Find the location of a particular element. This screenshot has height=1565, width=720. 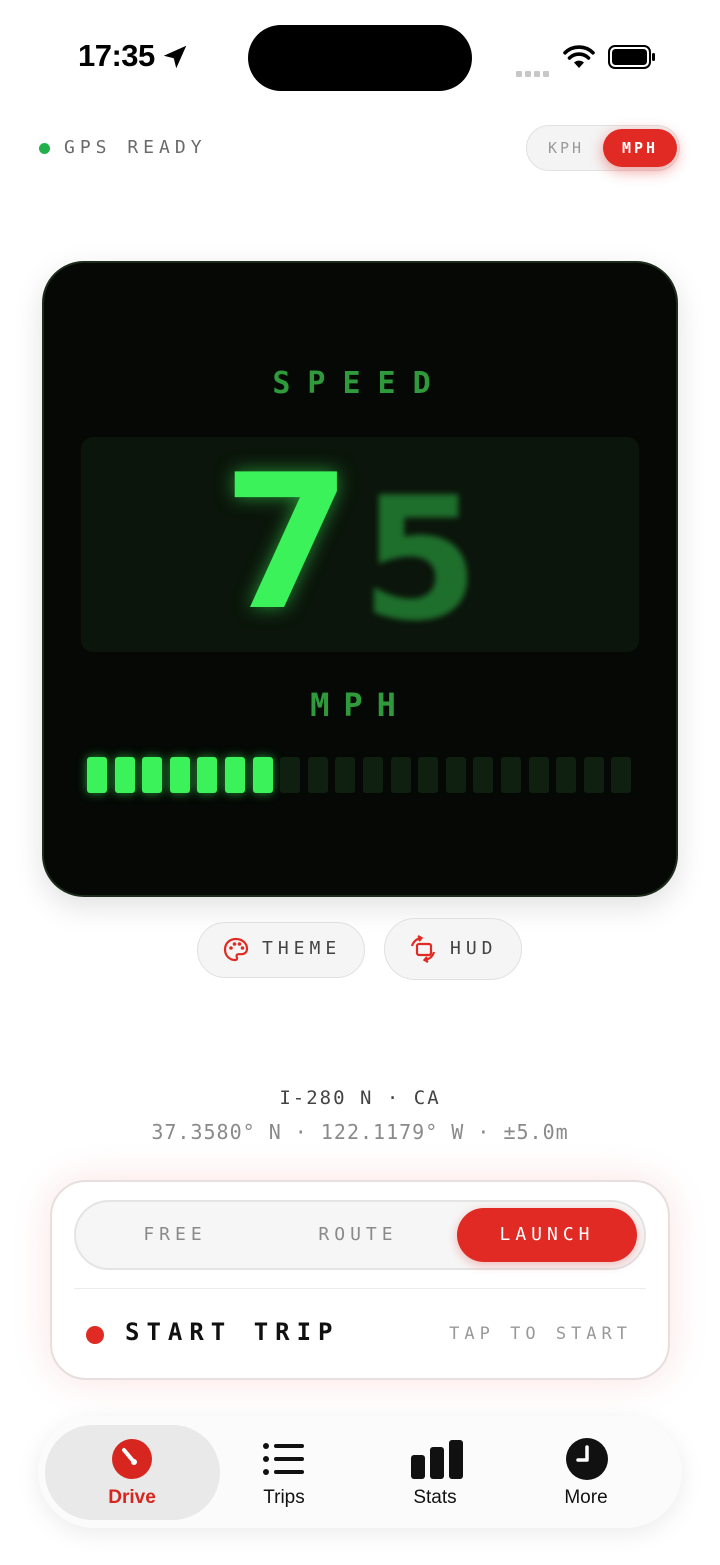

unit-option-mph: MPH is located at coordinates (640, 148).